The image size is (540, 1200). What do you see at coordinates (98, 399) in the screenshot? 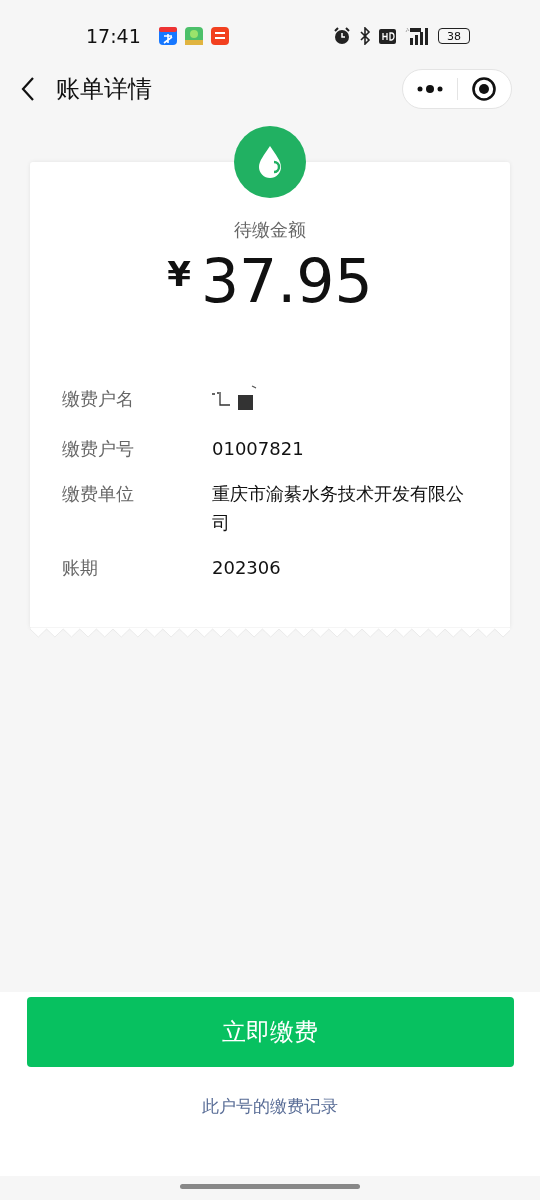
I see `field-label: 缴费户名` at bounding box center [98, 399].